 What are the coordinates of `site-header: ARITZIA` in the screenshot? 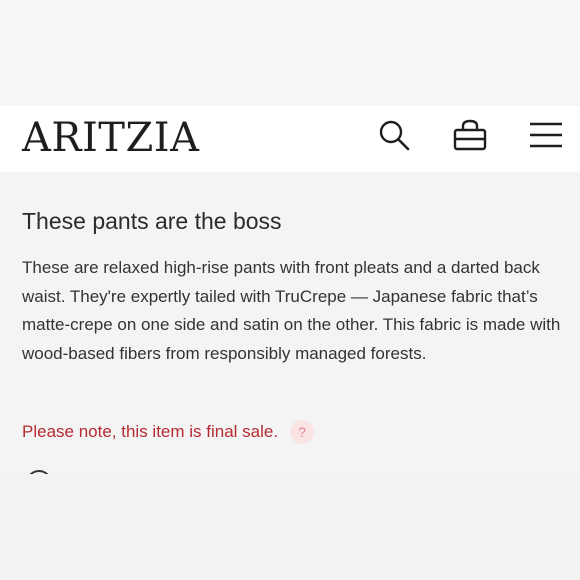 It's located at (290, 139).